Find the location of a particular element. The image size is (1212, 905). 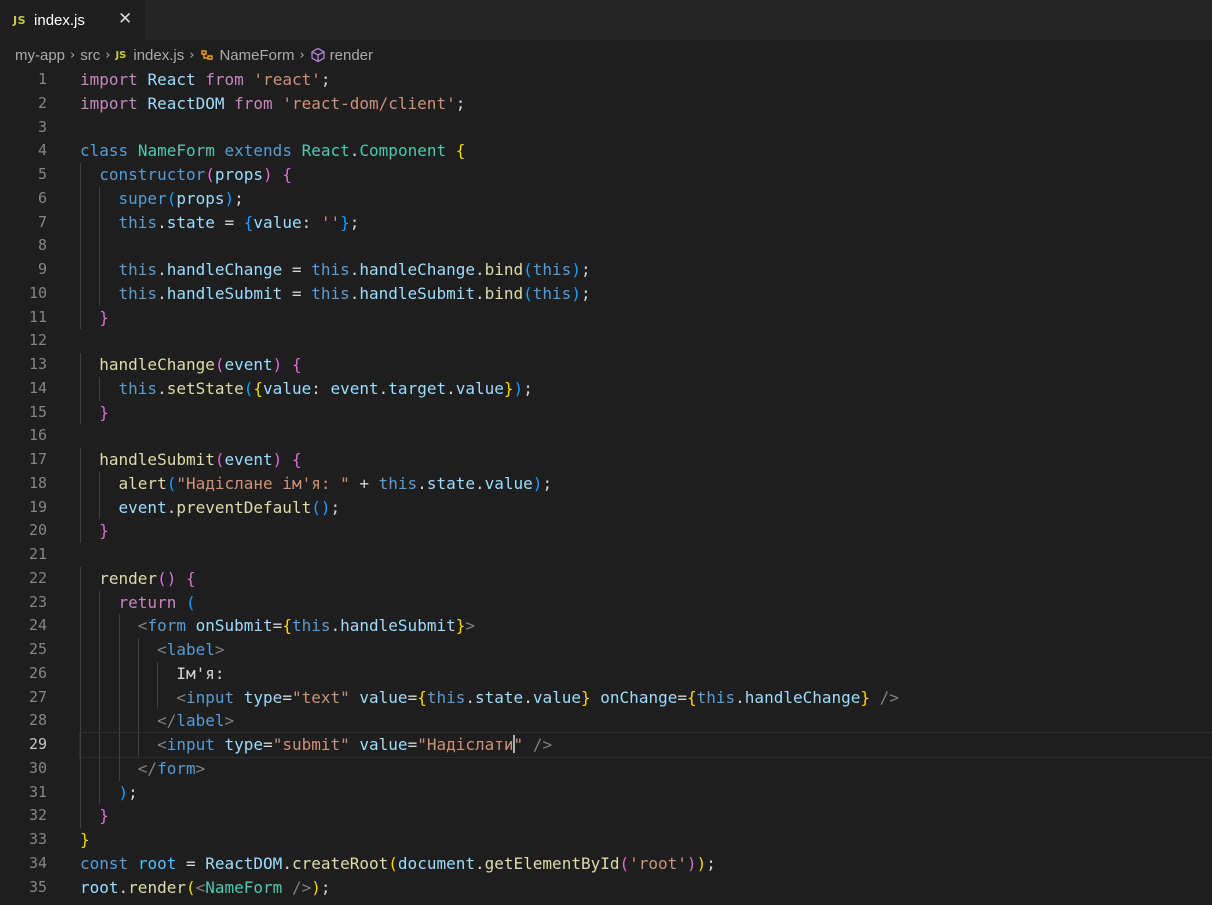

tab-index-js: JS index.js ✕ is located at coordinates (72, 20).